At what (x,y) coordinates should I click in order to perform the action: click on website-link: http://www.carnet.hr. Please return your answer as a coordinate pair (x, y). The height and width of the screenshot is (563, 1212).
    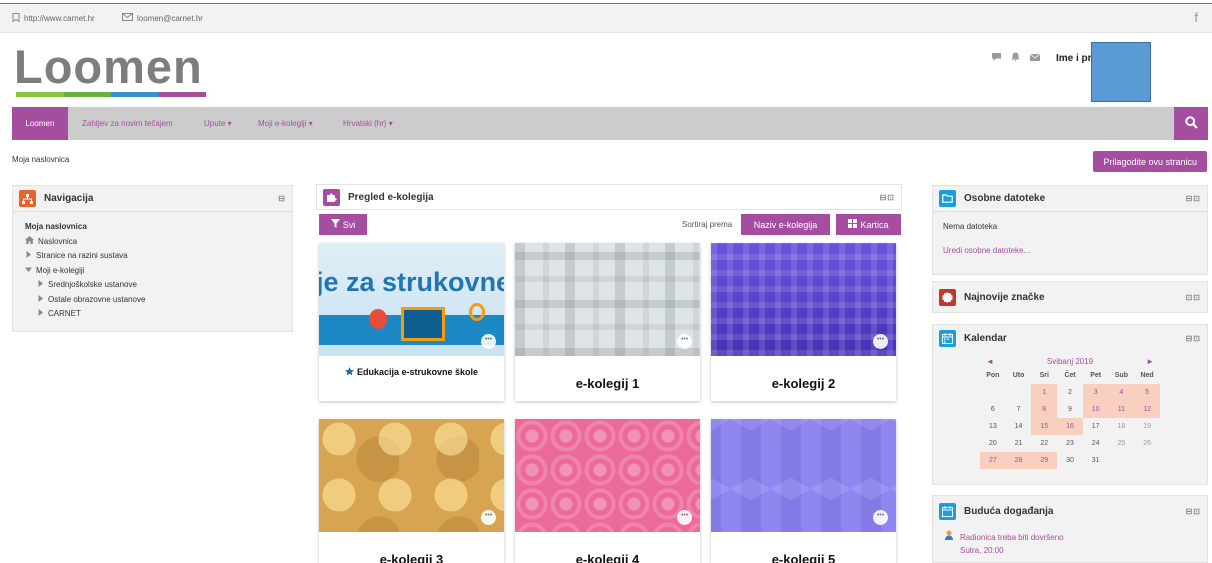
    Looking at the image, I should click on (53, 18).